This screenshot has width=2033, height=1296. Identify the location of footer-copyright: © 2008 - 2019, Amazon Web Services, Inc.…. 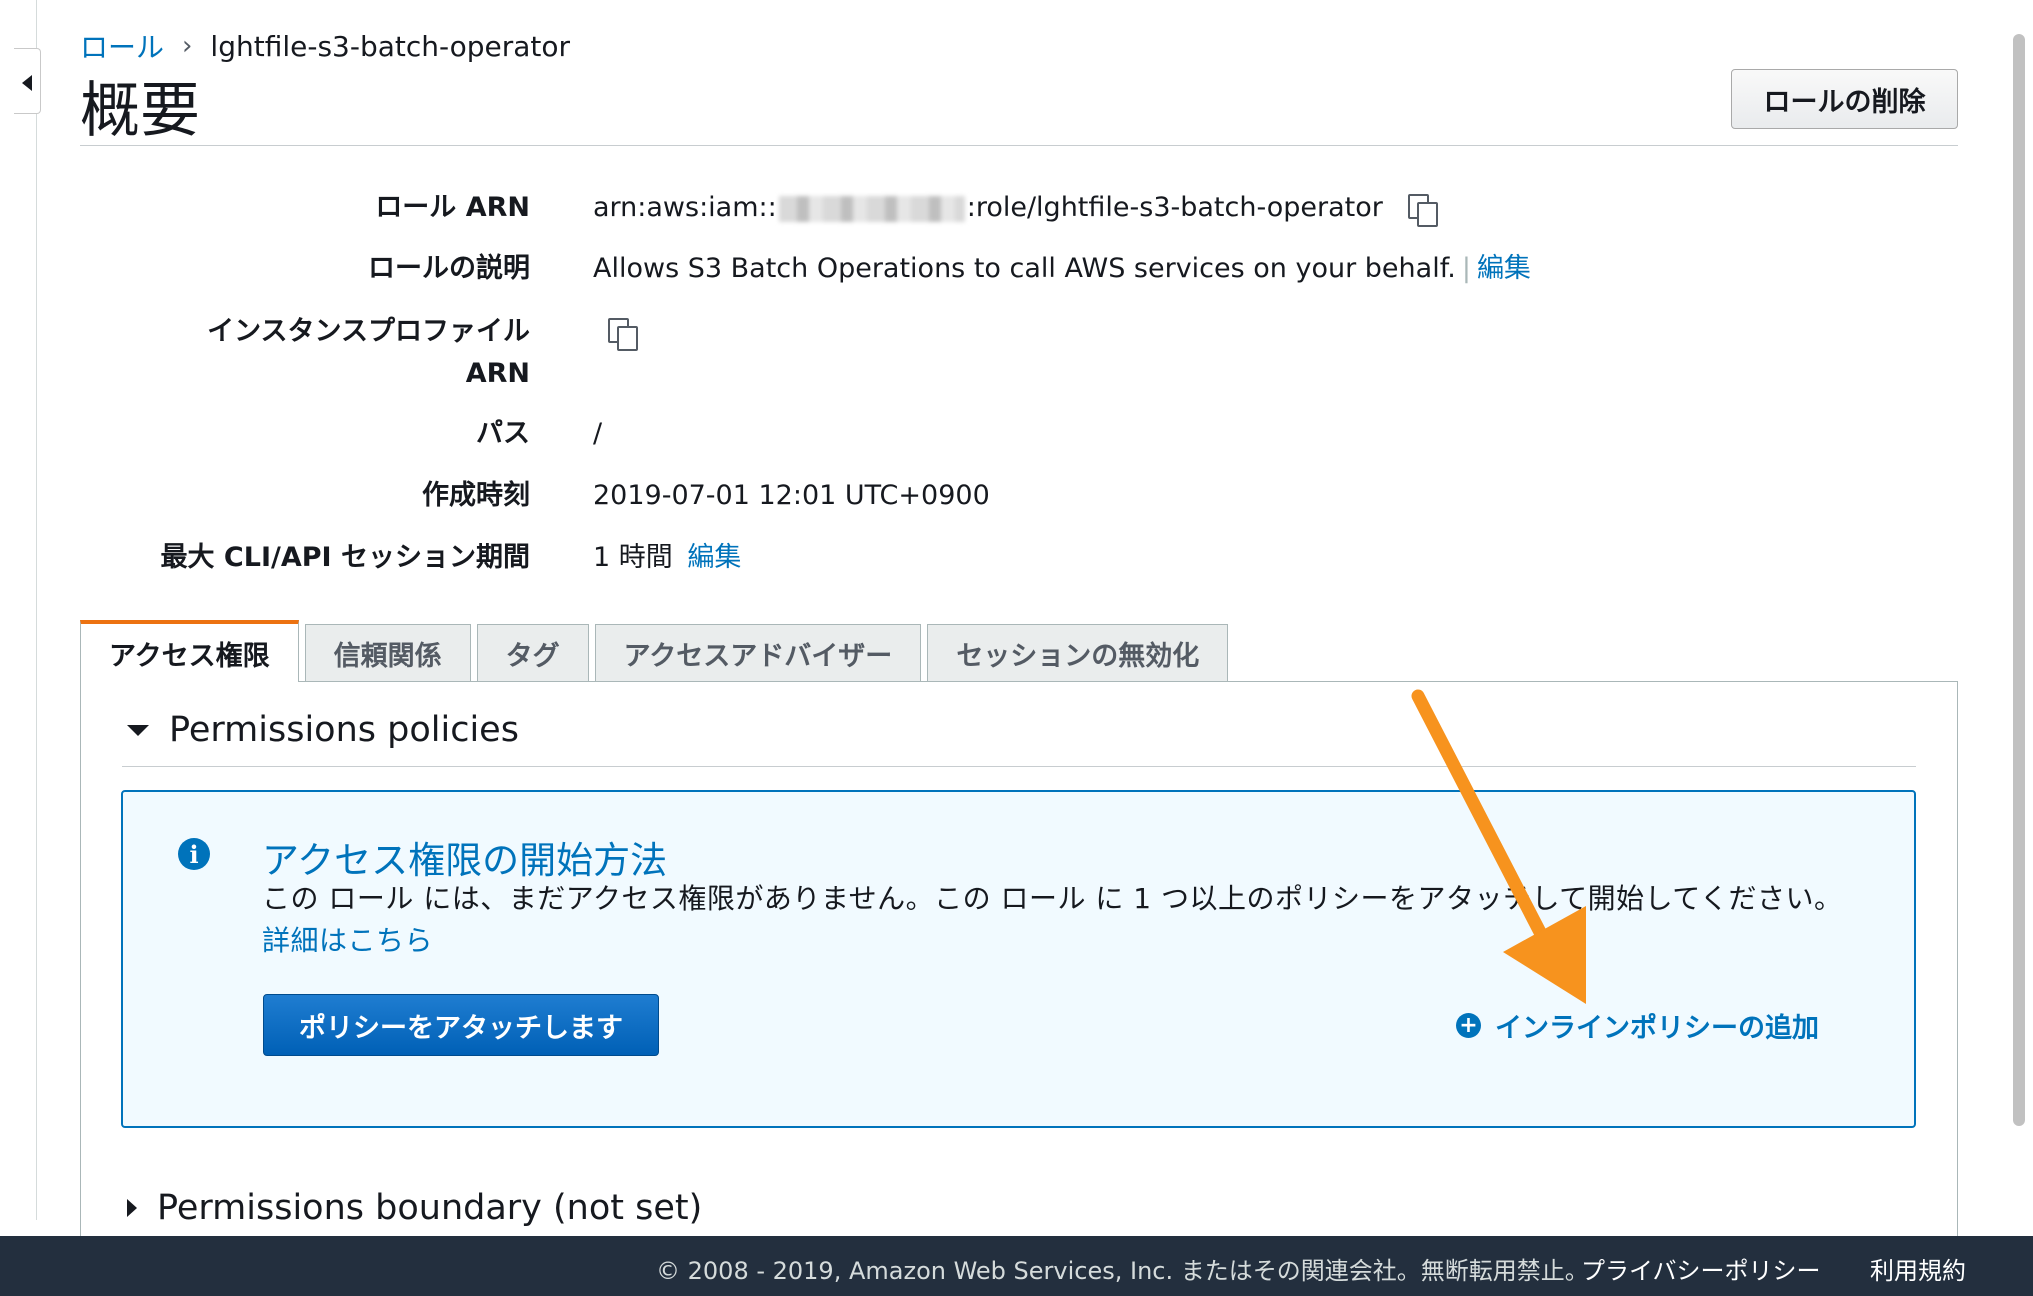
(1122, 1271).